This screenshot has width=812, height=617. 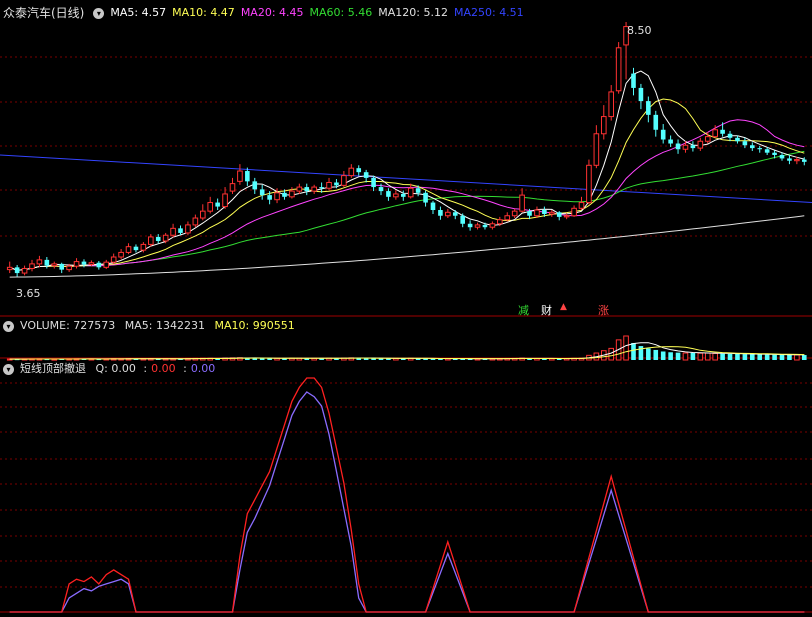 What do you see at coordinates (603, 310) in the screenshot?
I see `event-marker-rise: 涨` at bounding box center [603, 310].